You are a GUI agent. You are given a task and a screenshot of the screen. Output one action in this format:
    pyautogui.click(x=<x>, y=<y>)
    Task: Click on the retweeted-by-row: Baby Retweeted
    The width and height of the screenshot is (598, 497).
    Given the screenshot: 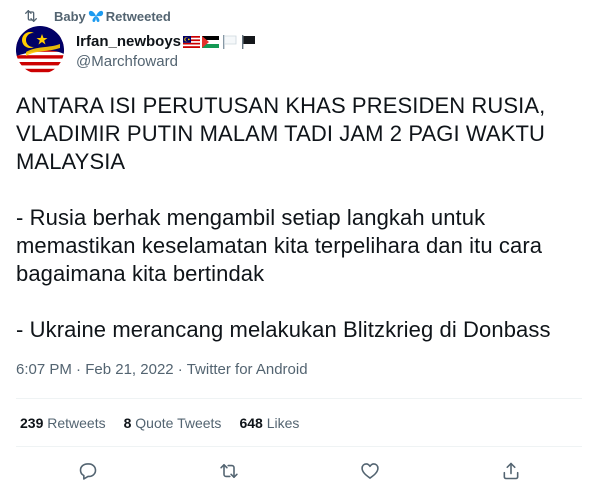 What is the action you would take?
    pyautogui.click(x=96, y=16)
    